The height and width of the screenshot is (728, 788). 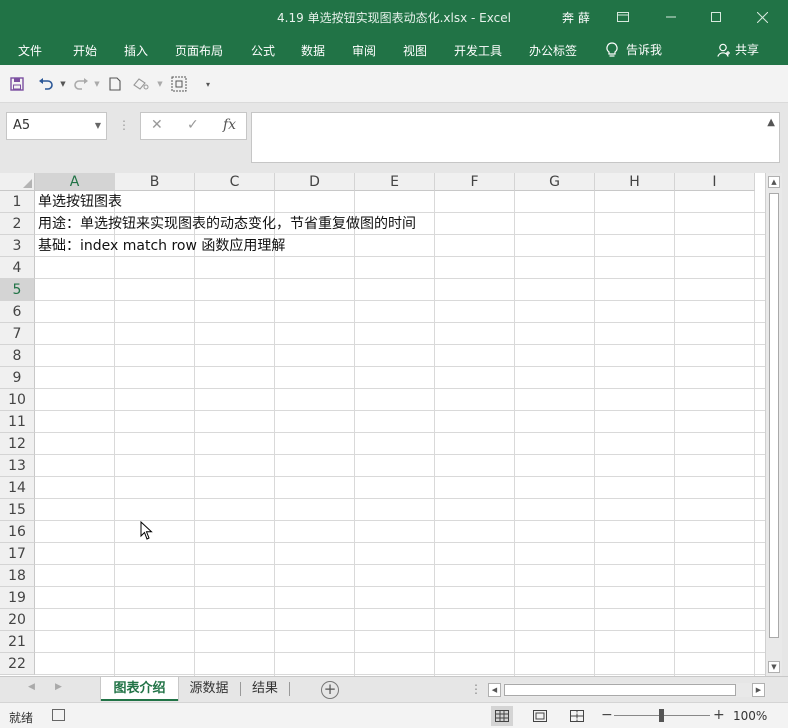 I want to click on column-header-c: C, so click(x=235, y=182).